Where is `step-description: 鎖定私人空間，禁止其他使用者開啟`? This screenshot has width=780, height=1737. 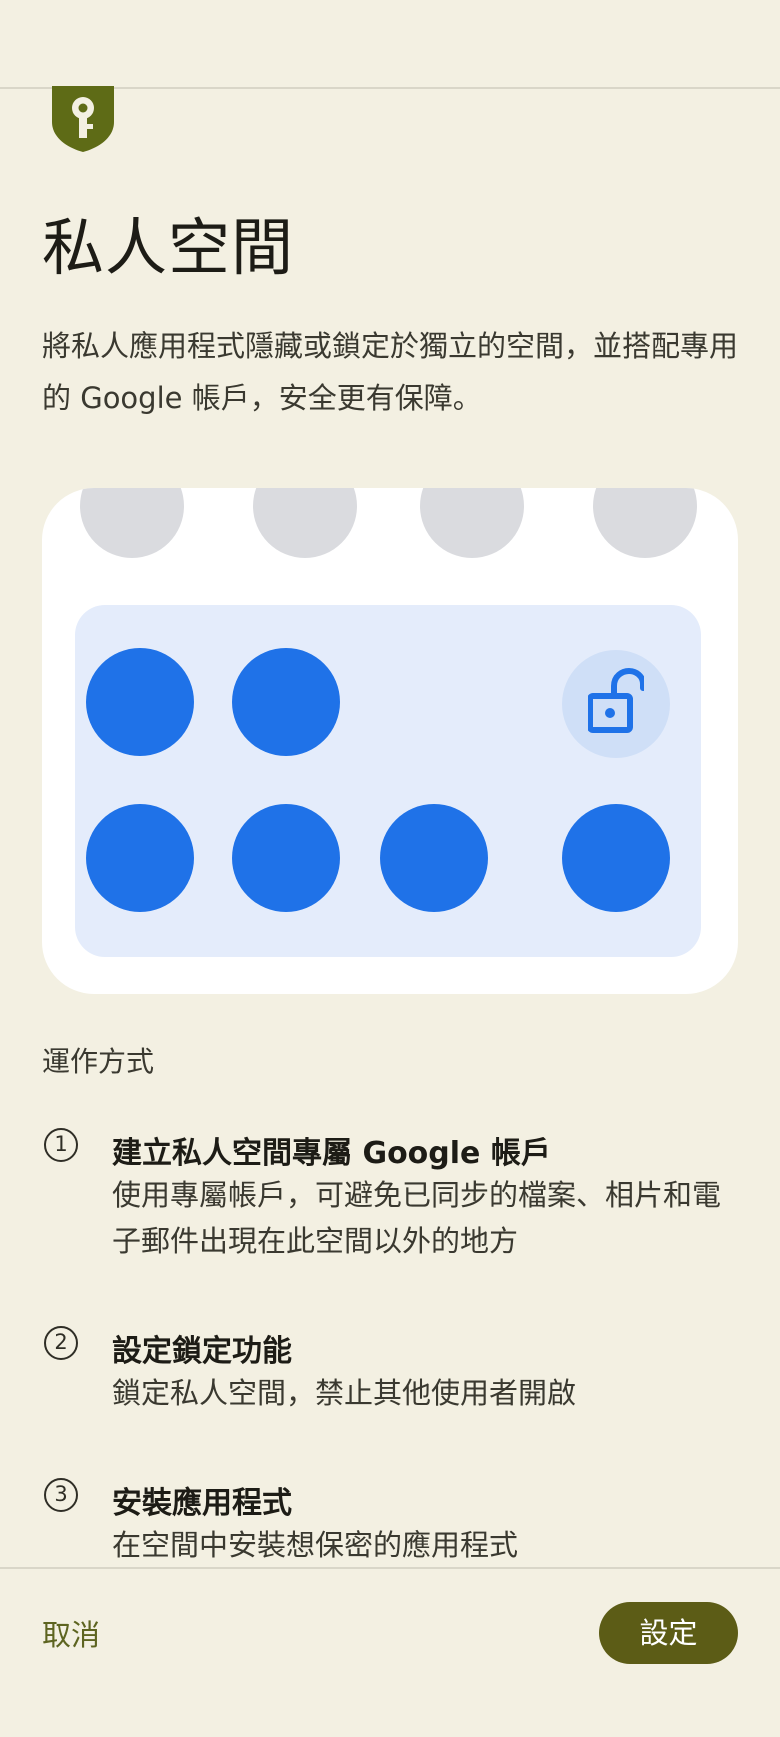 step-description: 鎖定私人空間，禁止其他使用者開啟 is located at coordinates (344, 1393).